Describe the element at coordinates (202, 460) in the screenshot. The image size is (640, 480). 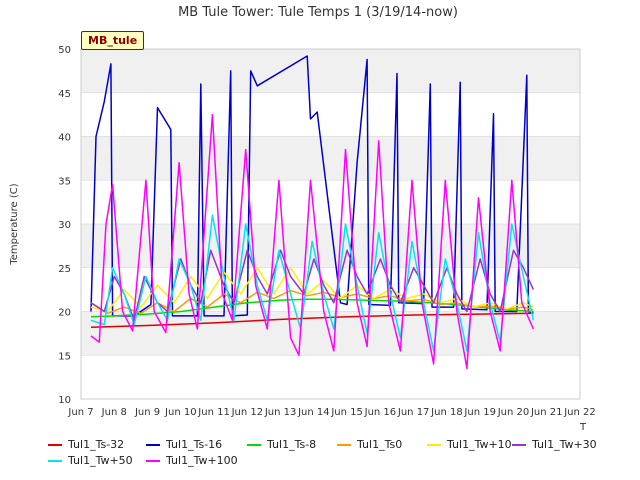
I see `legend-label: Tul1_Tw+100` at that location.